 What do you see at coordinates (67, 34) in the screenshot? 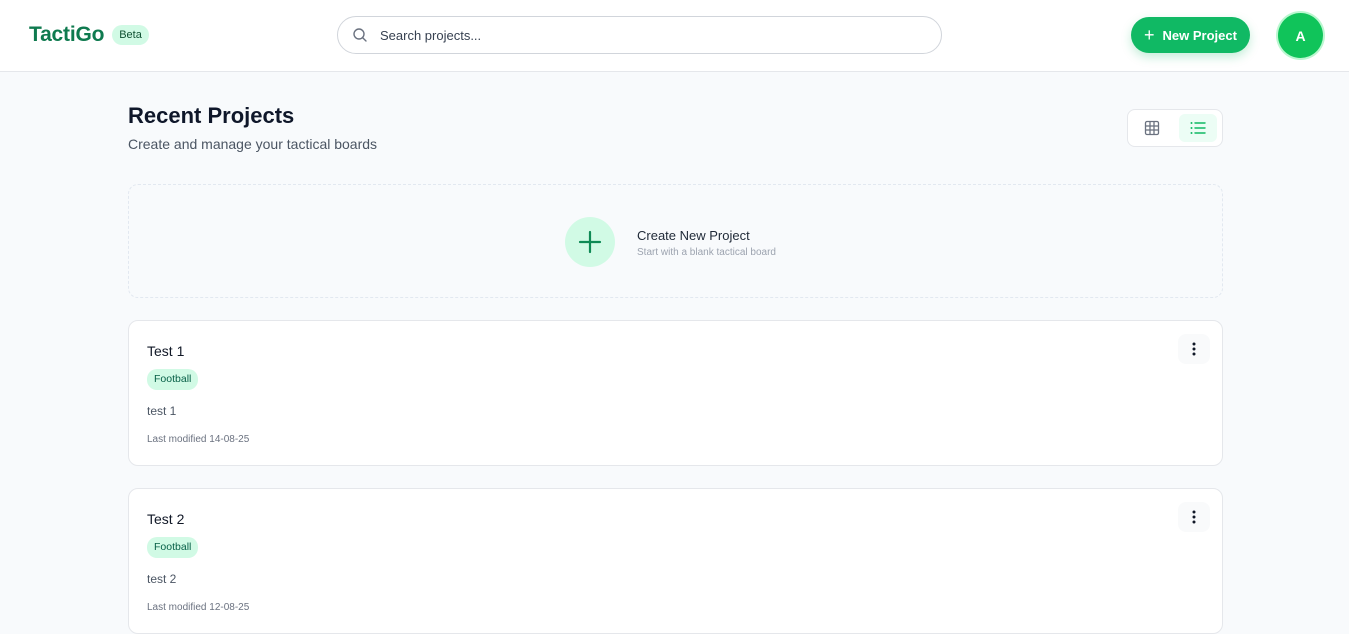
I see `brand-logo-text: TactiGo` at bounding box center [67, 34].